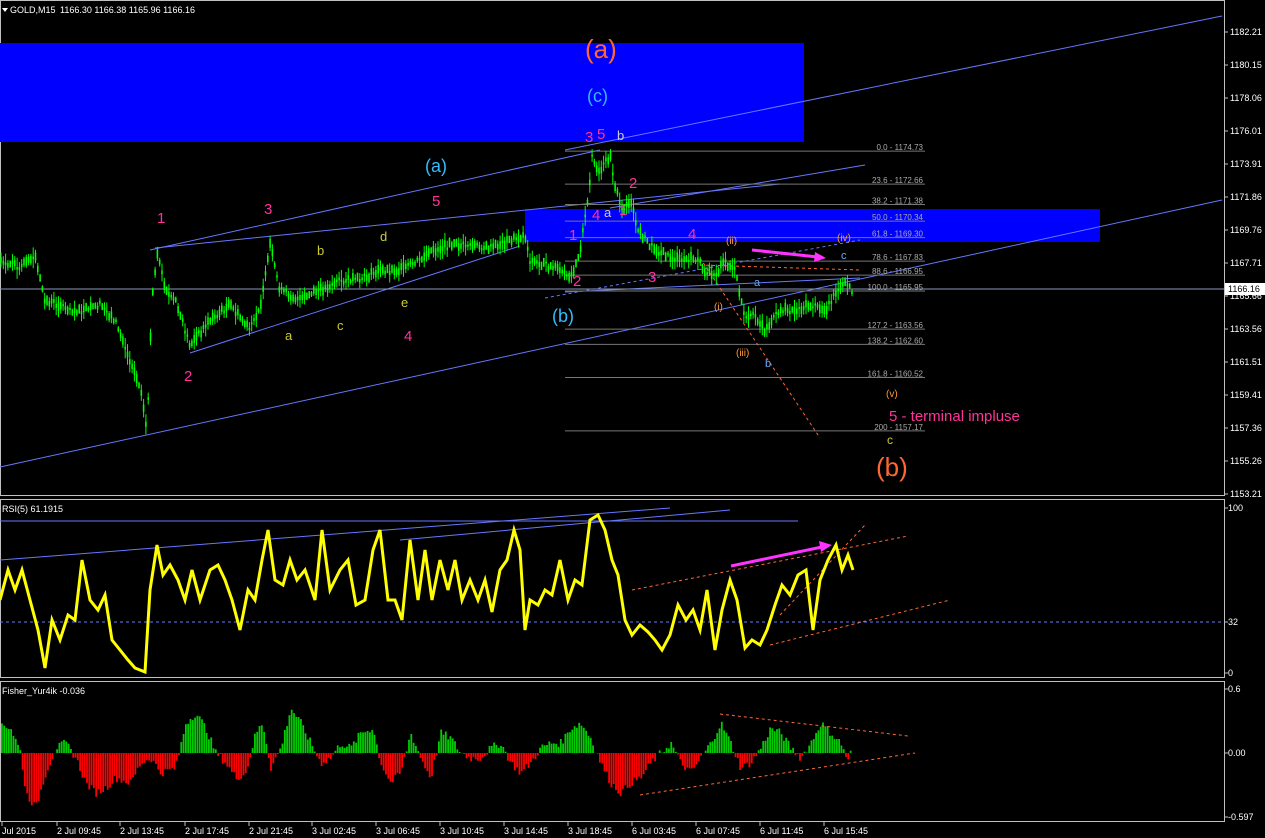 The width and height of the screenshot is (1265, 838). Describe the element at coordinates (718, 831) in the screenshot. I see `time-tick-label: 6 Jul 07:45` at that location.